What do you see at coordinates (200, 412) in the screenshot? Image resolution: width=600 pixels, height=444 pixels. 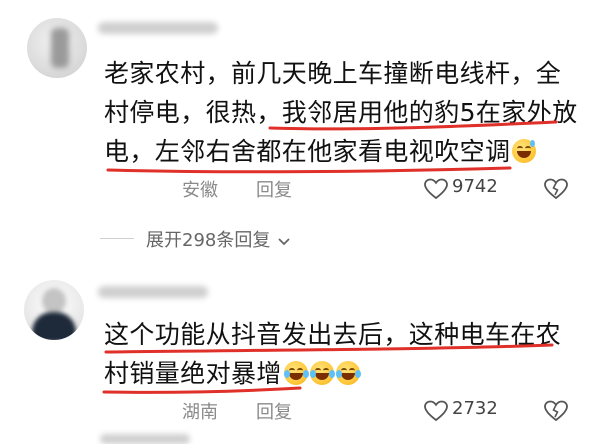 I see `comment-location: 湖南` at bounding box center [200, 412].